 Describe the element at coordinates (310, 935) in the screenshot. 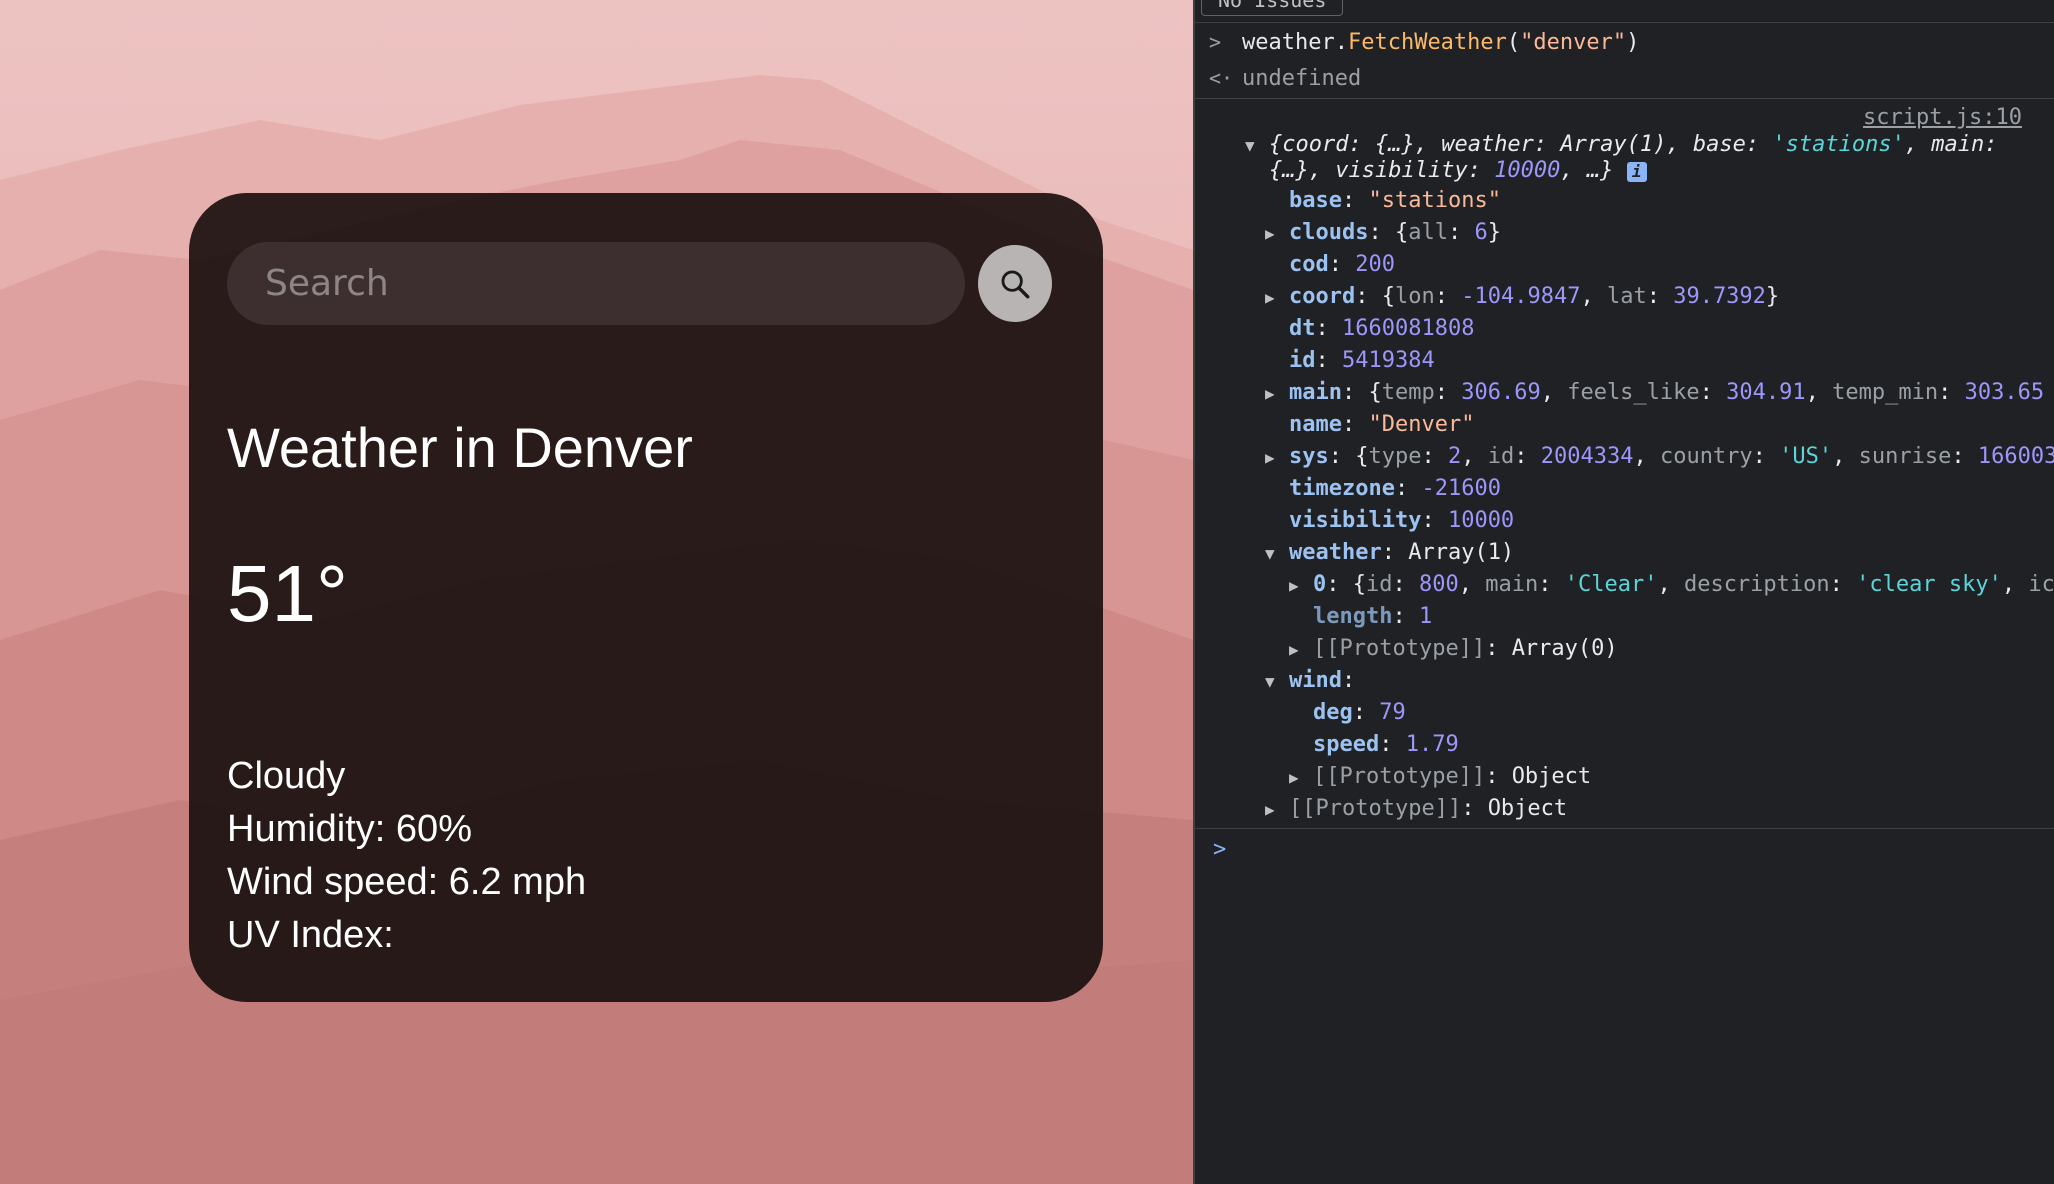

I see `uv-index: UV Index:` at that location.